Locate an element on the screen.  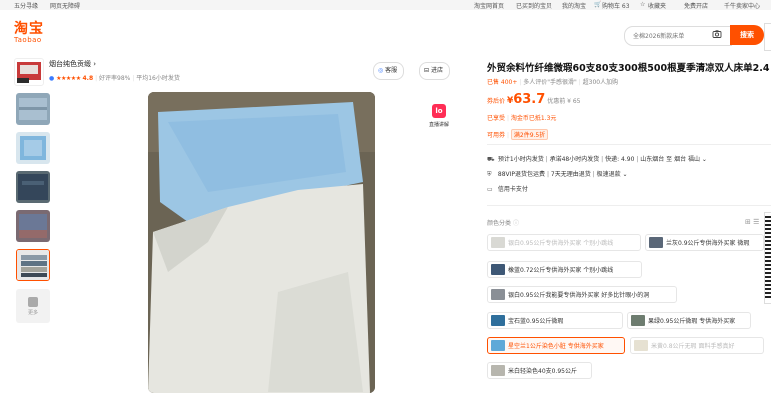
grid-view-icon: ⊞ is located at coordinates (748, 222).